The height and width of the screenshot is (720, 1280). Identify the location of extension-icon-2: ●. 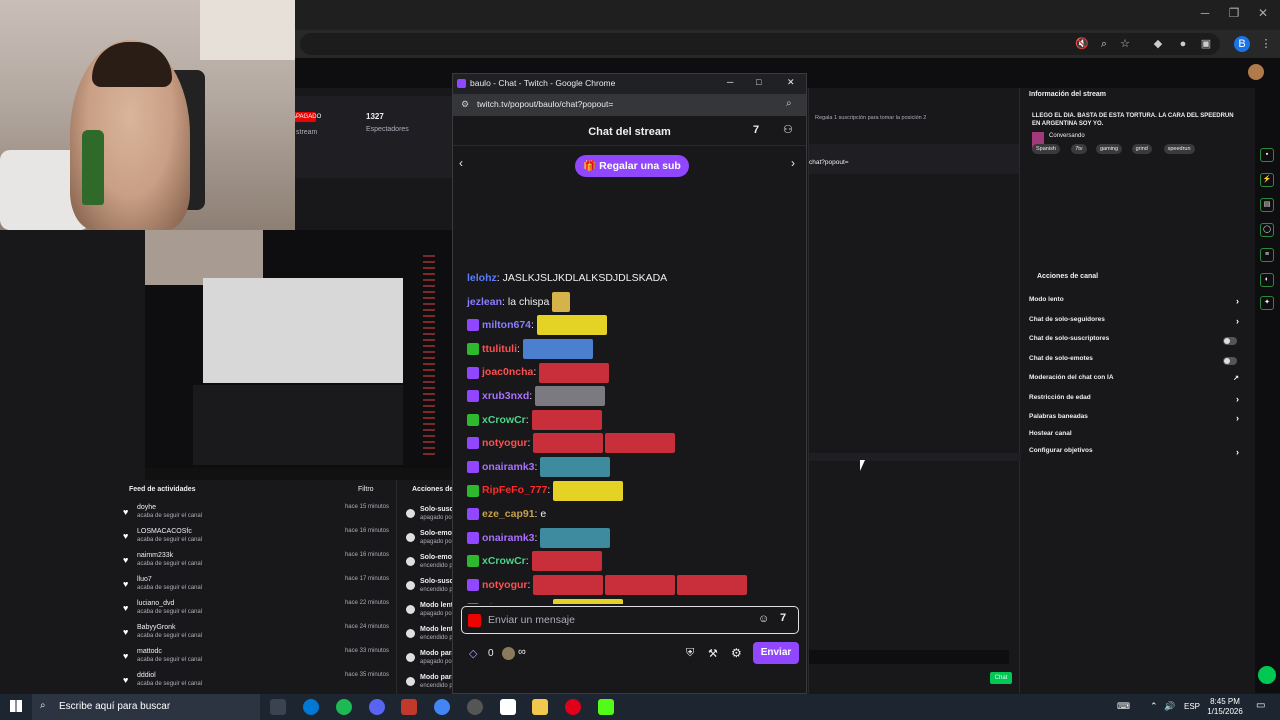
(1183, 44).